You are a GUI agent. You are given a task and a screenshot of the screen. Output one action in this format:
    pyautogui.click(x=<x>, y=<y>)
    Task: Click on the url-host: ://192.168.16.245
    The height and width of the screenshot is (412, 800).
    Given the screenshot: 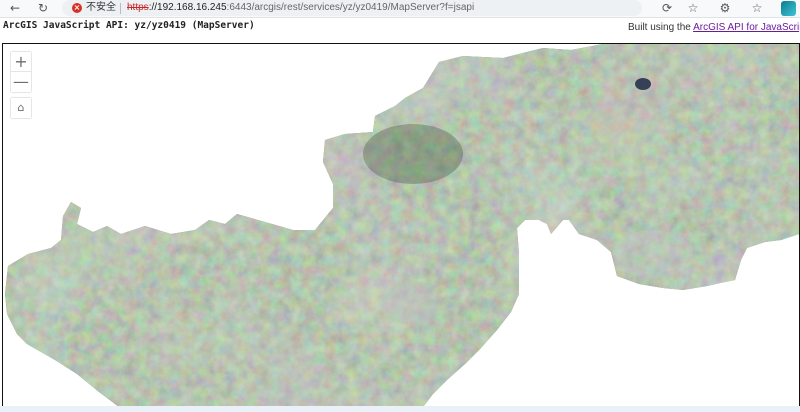 What is the action you would take?
    pyautogui.click(x=187, y=7)
    